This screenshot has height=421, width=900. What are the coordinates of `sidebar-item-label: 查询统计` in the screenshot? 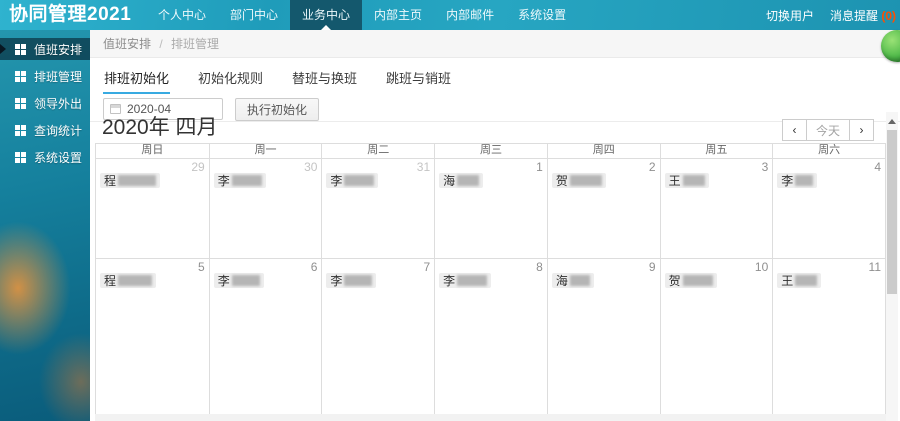 It's located at (58, 130).